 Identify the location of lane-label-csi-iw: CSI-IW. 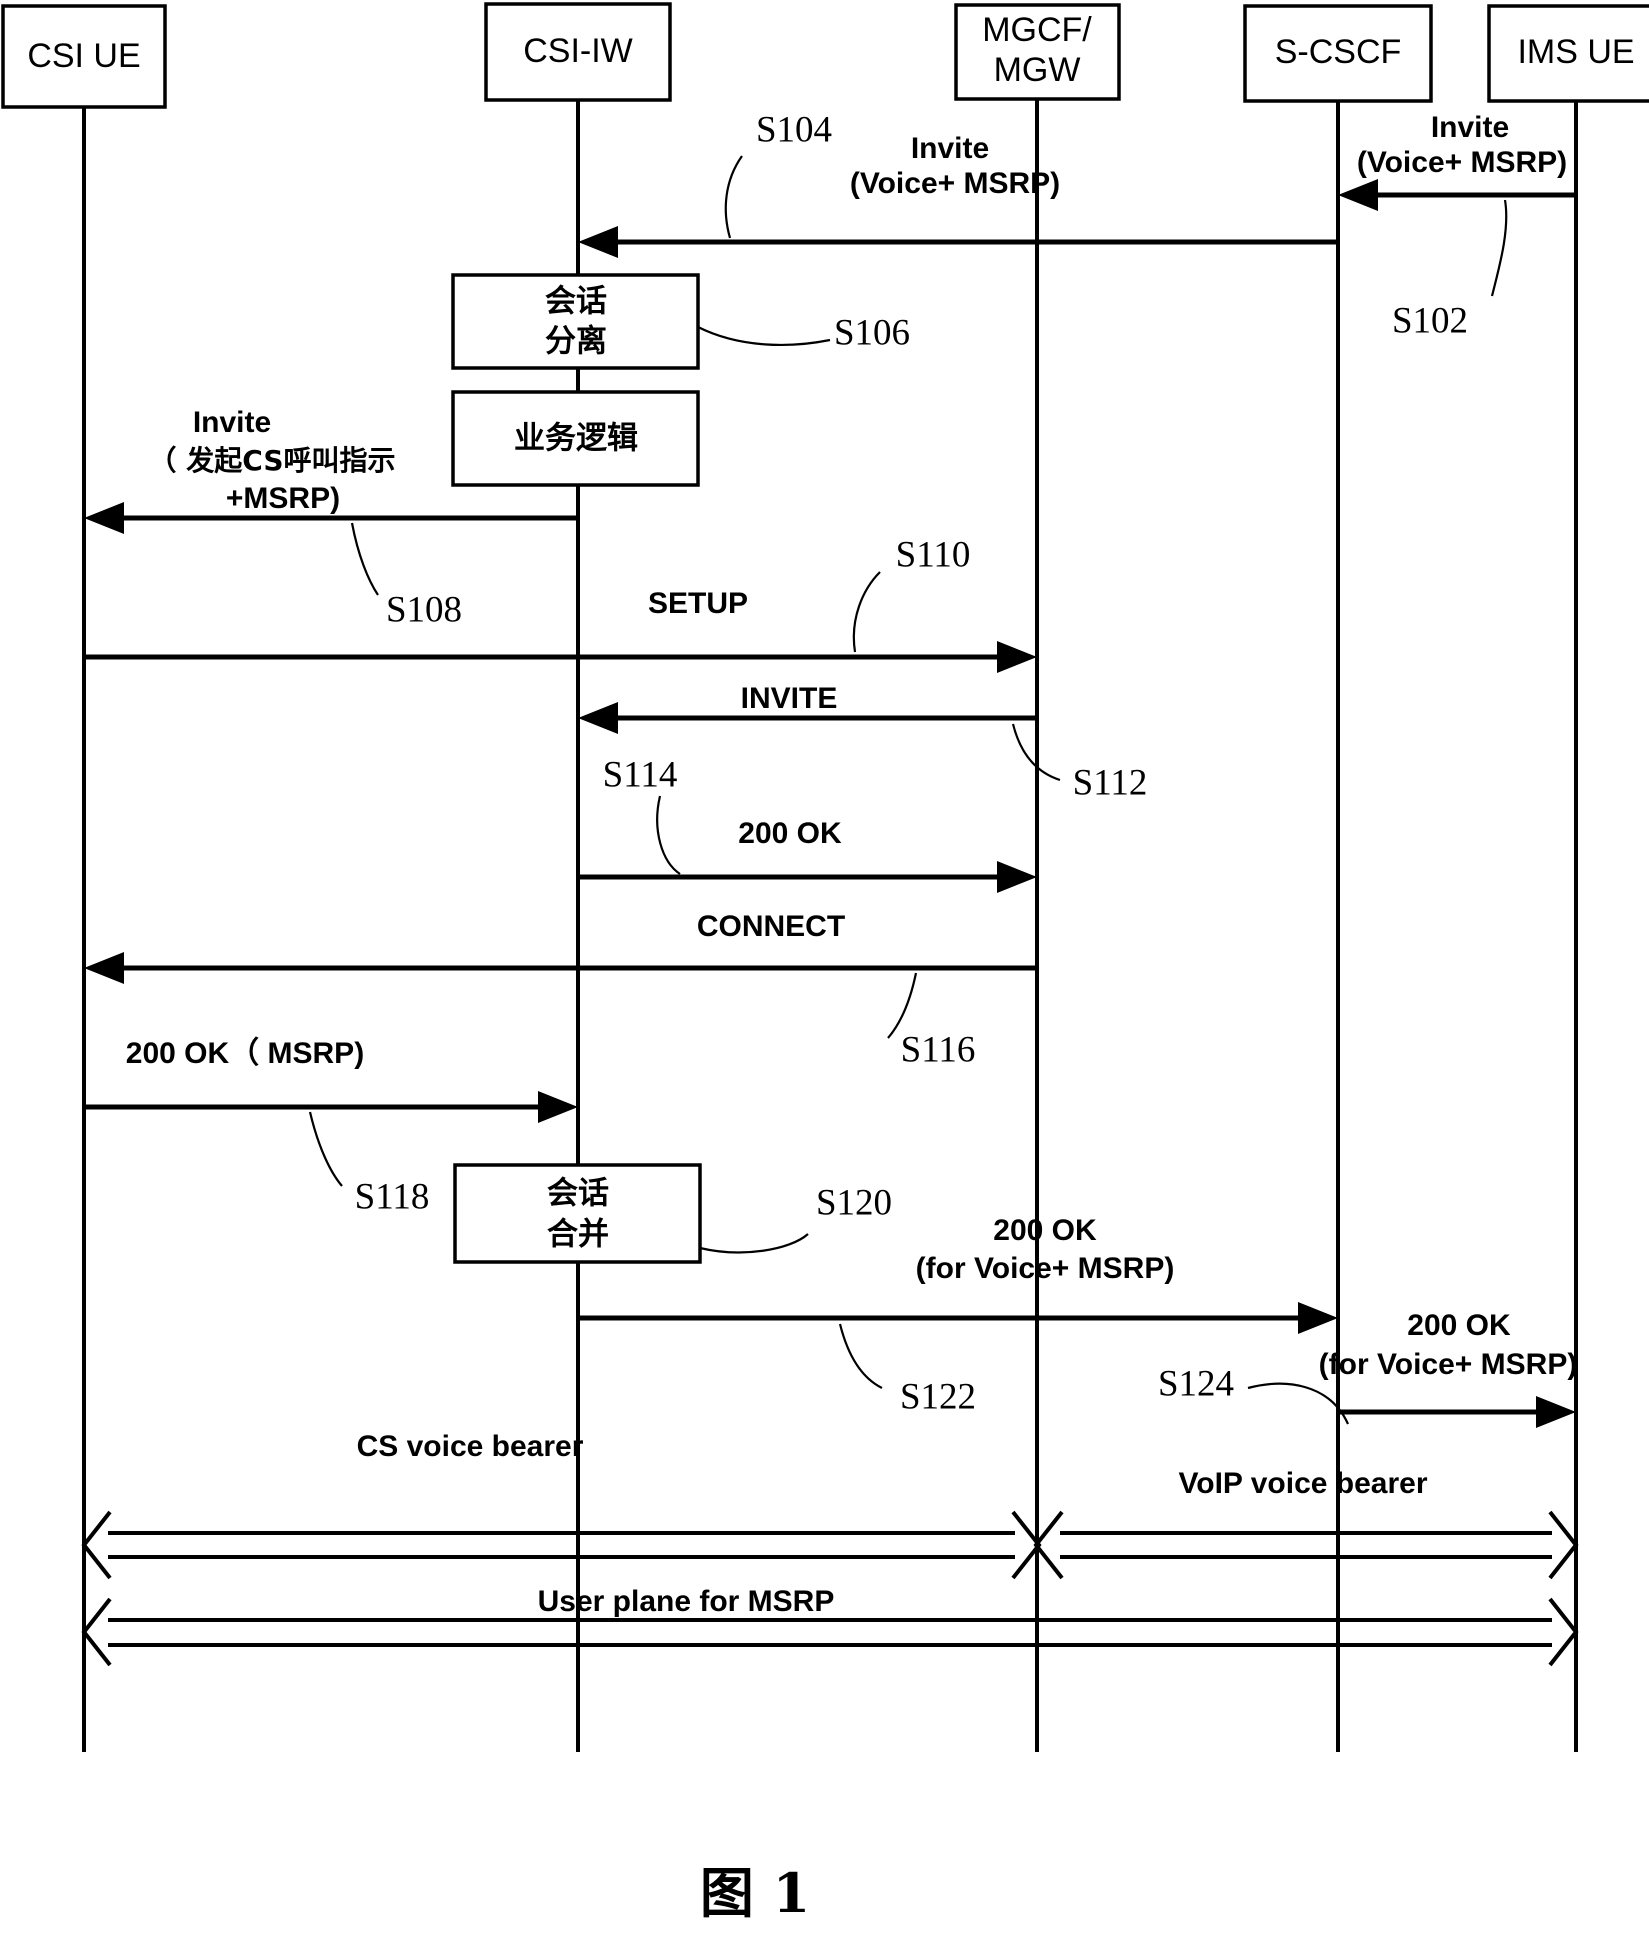
(578, 51).